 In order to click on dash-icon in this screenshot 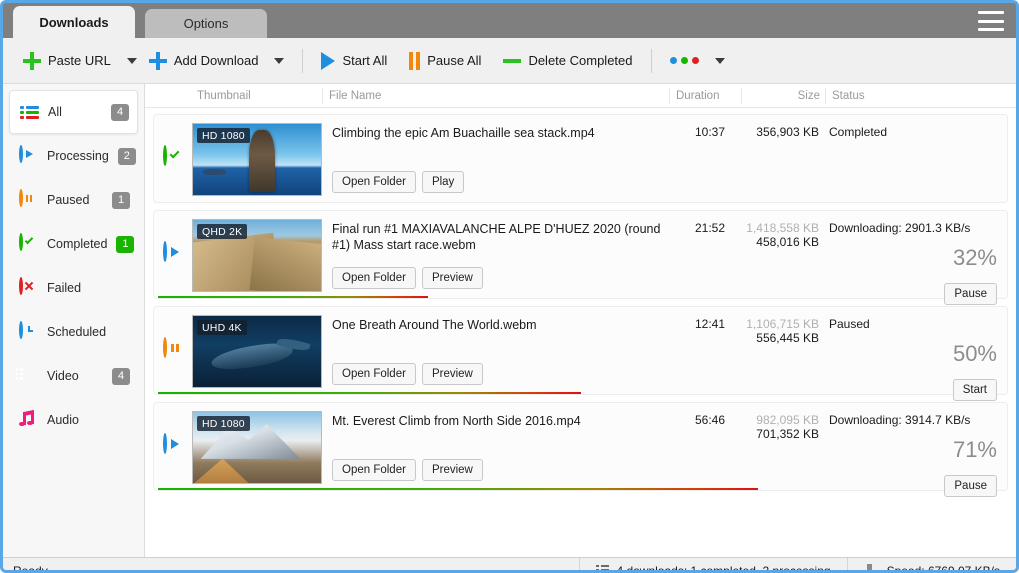, I will do `click(512, 60)`.